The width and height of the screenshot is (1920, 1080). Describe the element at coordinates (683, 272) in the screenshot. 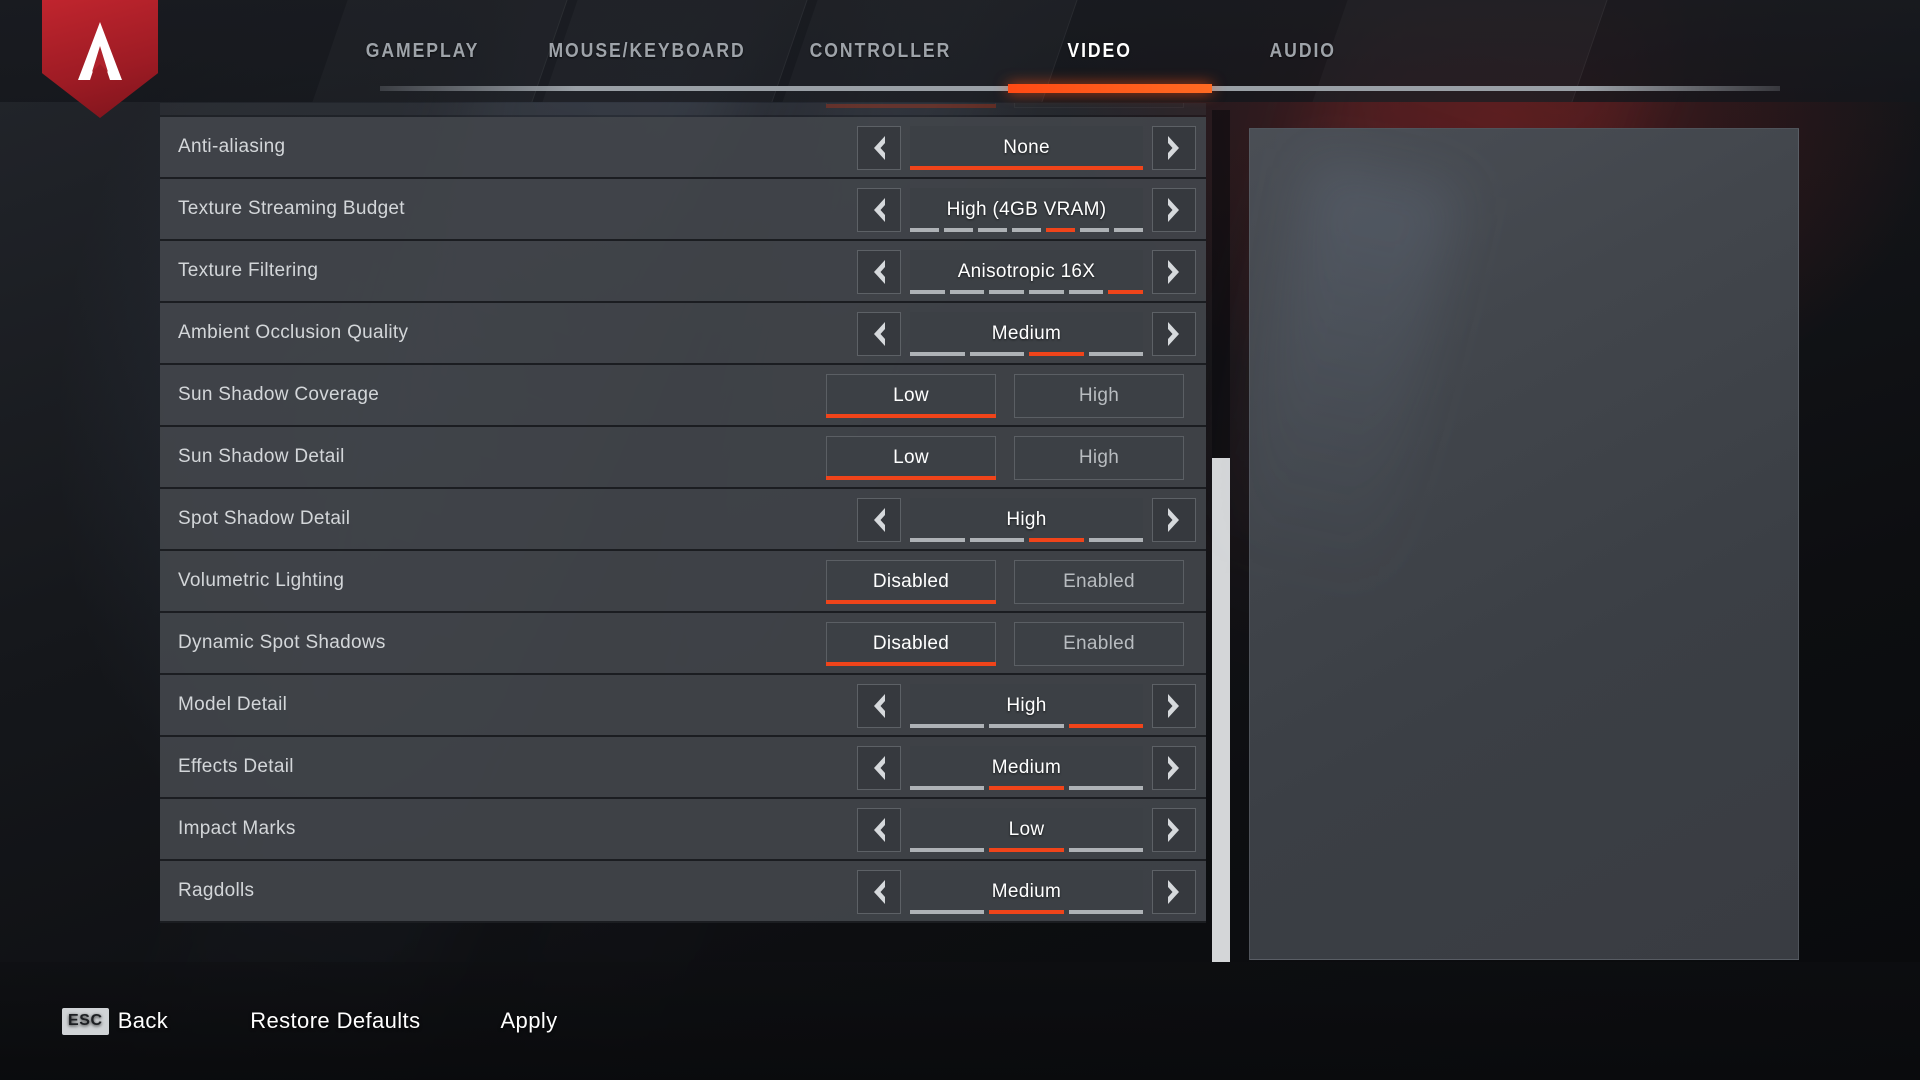

I see `settings-row-texture-filtering: Texture Filtering Anisotropic 16X` at that location.